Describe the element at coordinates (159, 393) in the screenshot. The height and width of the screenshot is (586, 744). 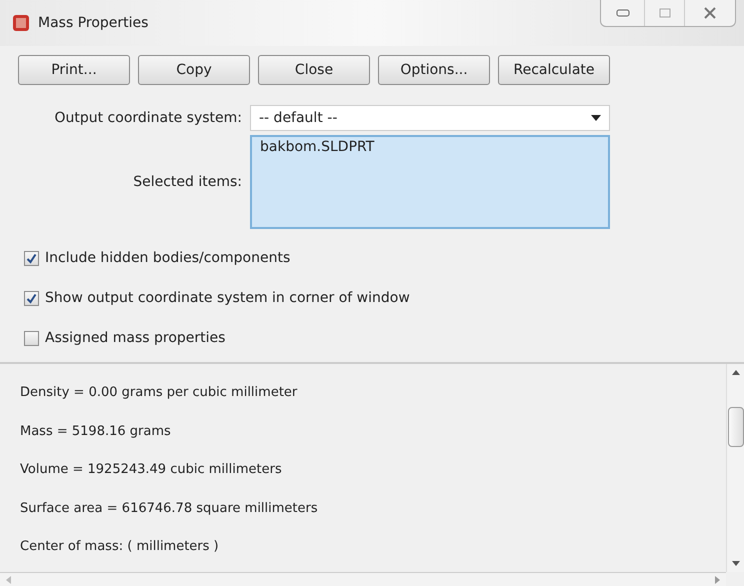
I see `result-text: Density = 0.00 grams per cubic millimeter` at that location.